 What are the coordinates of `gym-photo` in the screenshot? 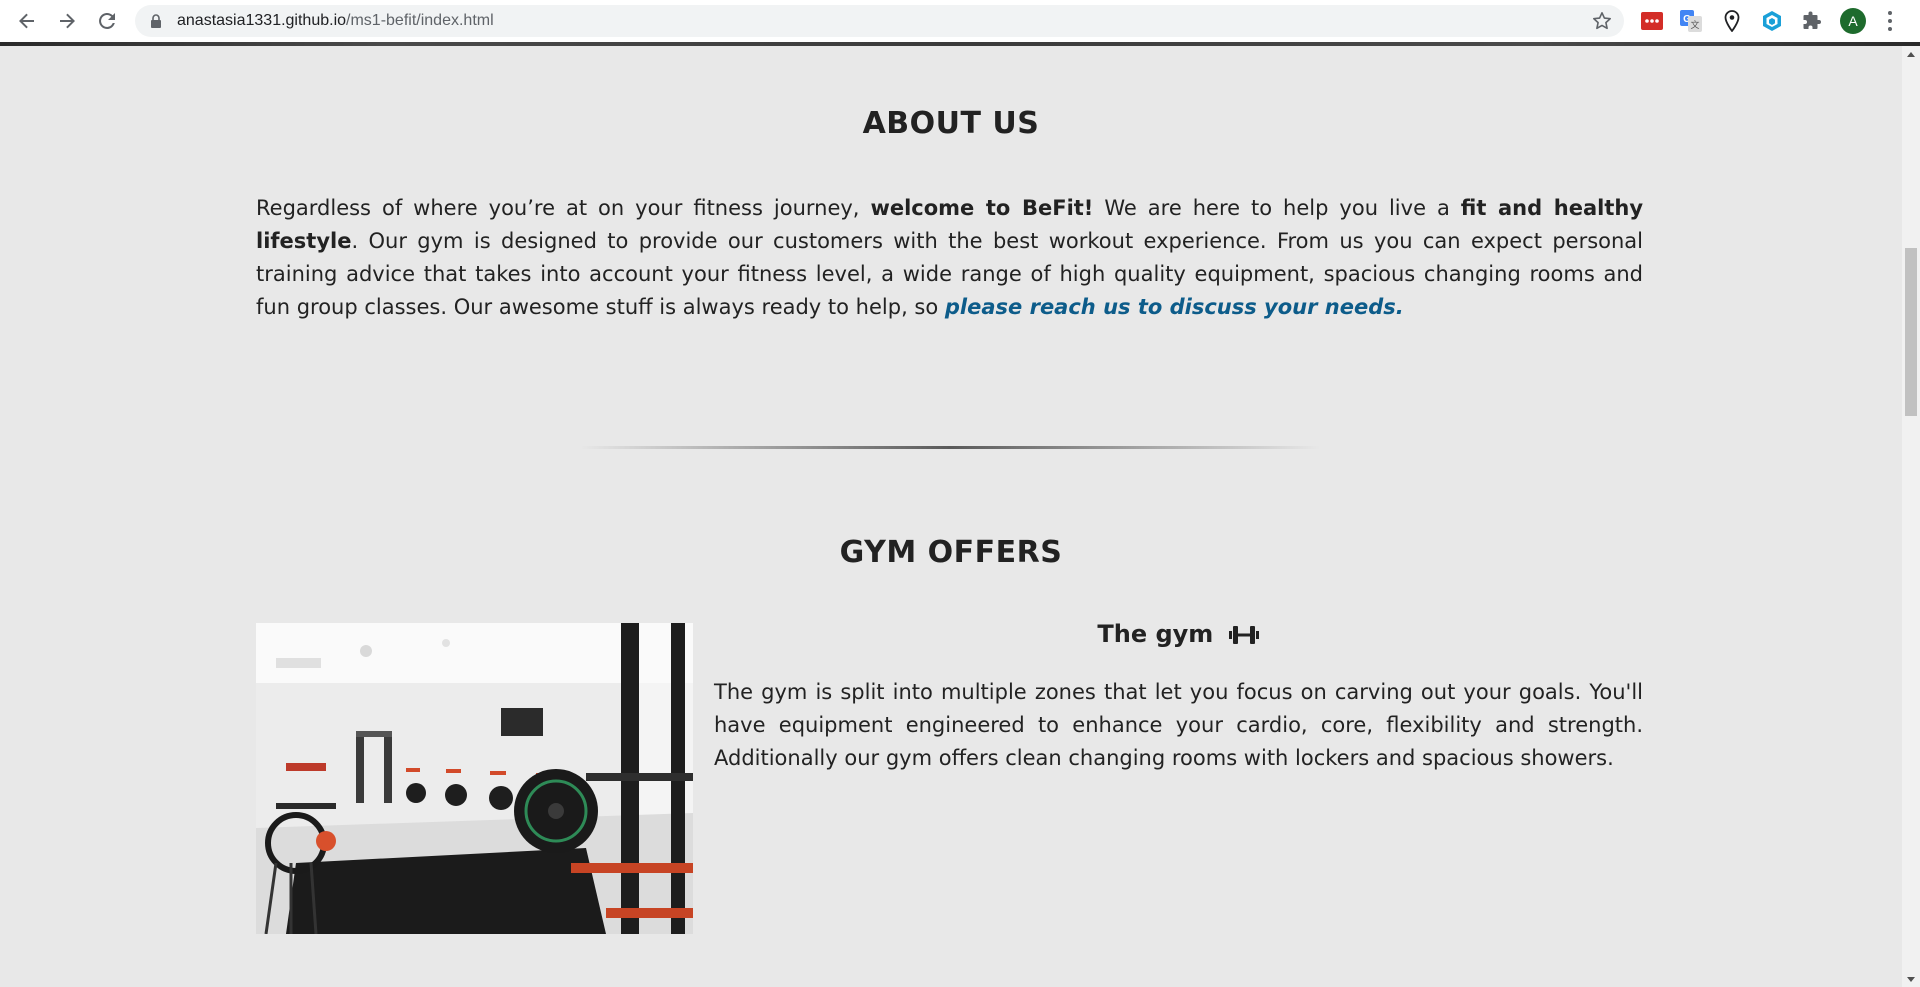 It's located at (474, 778).